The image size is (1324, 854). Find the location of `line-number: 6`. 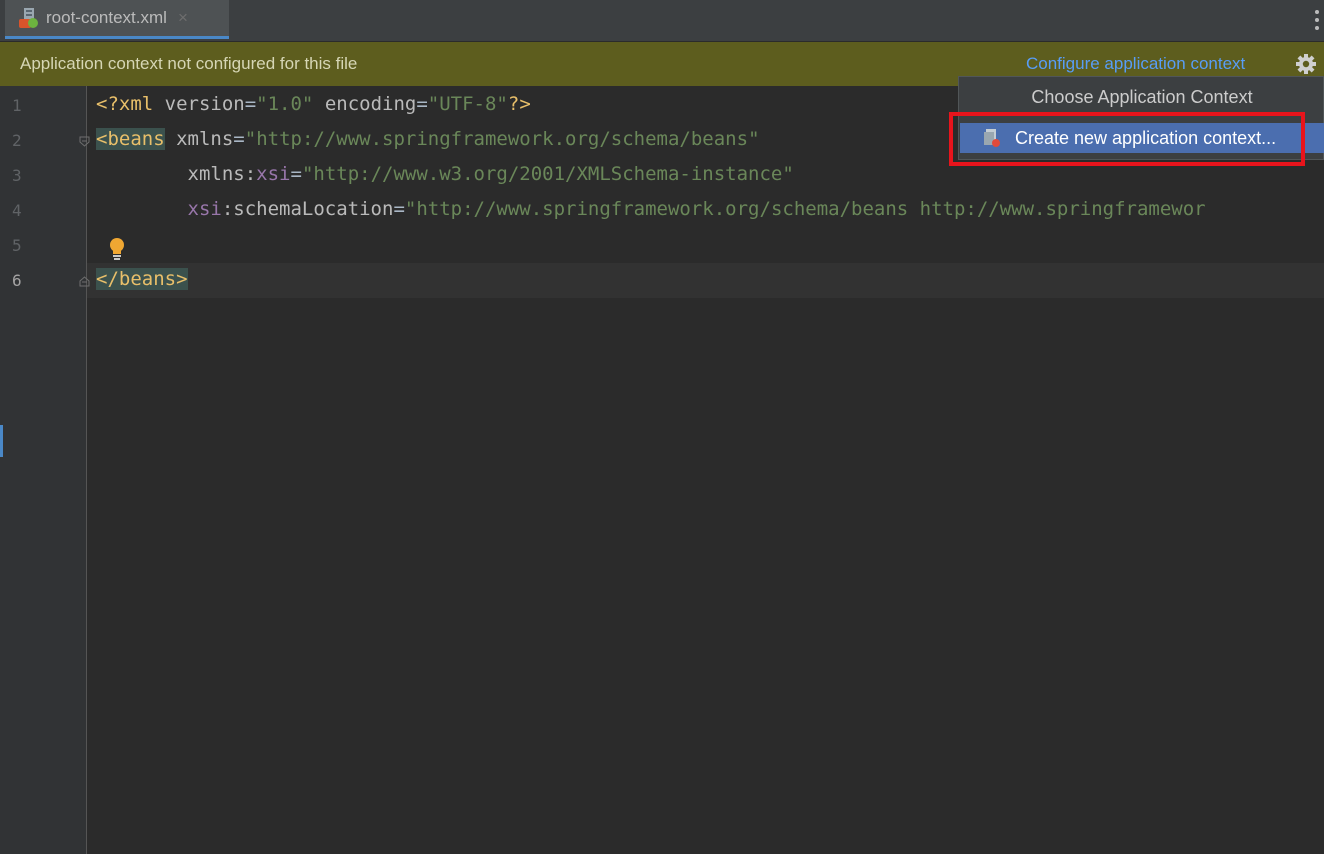

line-number: 6 is located at coordinates (17, 280).